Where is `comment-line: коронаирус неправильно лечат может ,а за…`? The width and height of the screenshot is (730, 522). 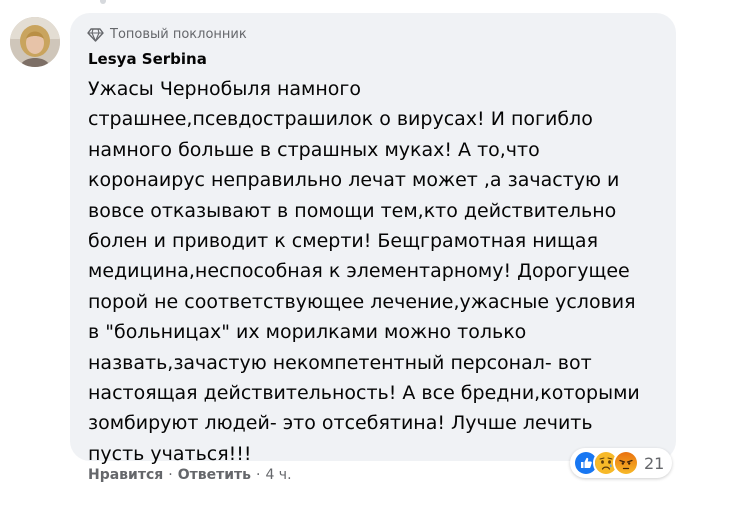
comment-line: коронаирус неправильно лечат может ,а за… is located at coordinates (354, 180).